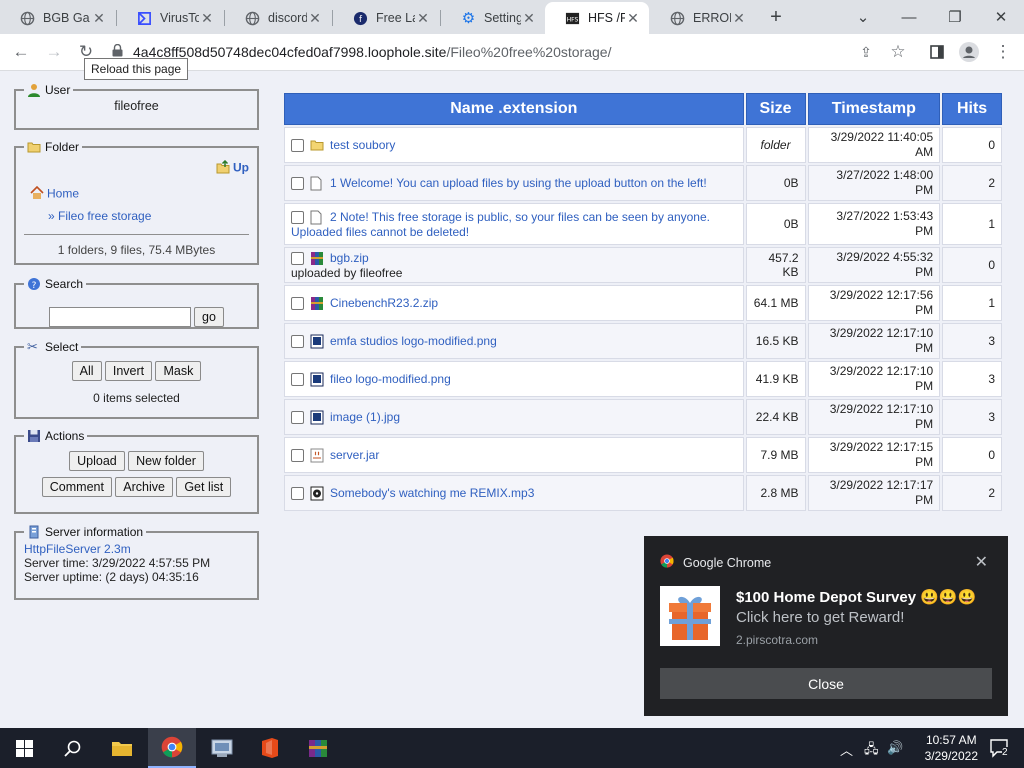  What do you see at coordinates (955, 17) in the screenshot?
I see `restore-button: ❐` at bounding box center [955, 17].